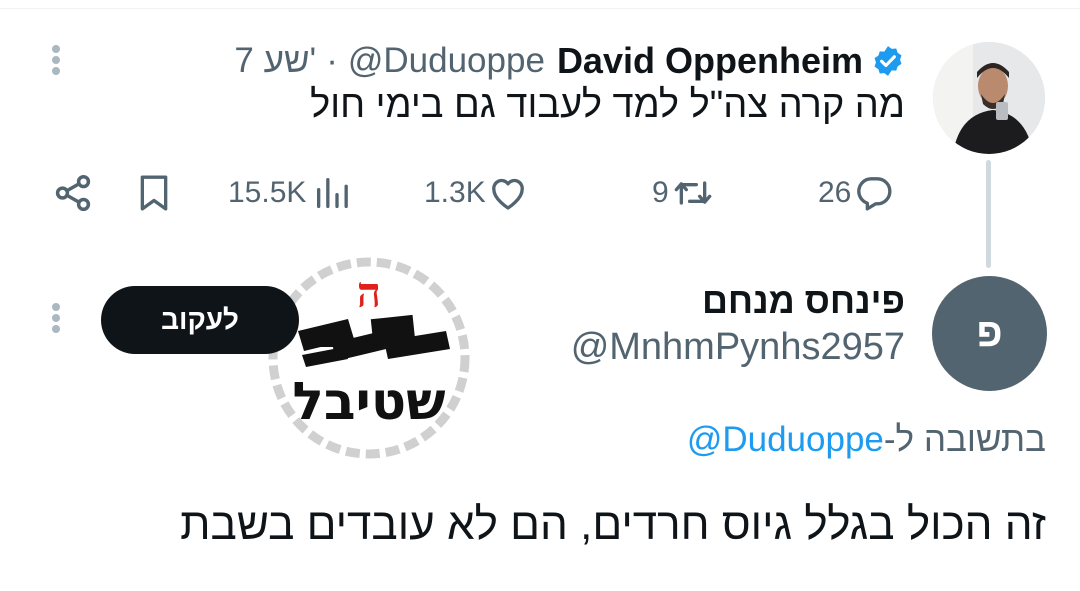  What do you see at coordinates (988, 214) in the screenshot?
I see `thread-line` at bounding box center [988, 214].